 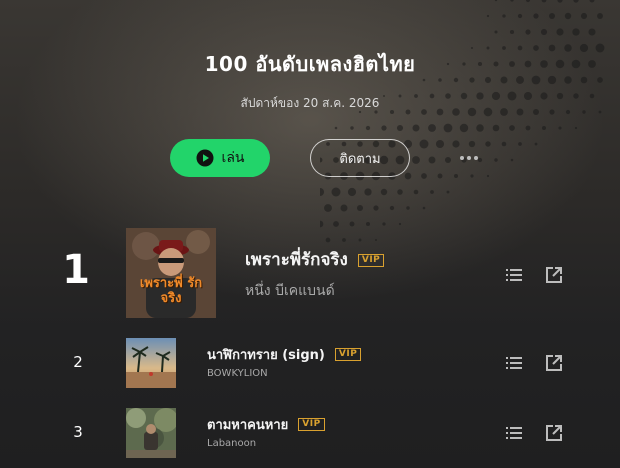 I want to click on page-title: 100 อันดับเพลงฮิตไทย, so click(x=310, y=64).